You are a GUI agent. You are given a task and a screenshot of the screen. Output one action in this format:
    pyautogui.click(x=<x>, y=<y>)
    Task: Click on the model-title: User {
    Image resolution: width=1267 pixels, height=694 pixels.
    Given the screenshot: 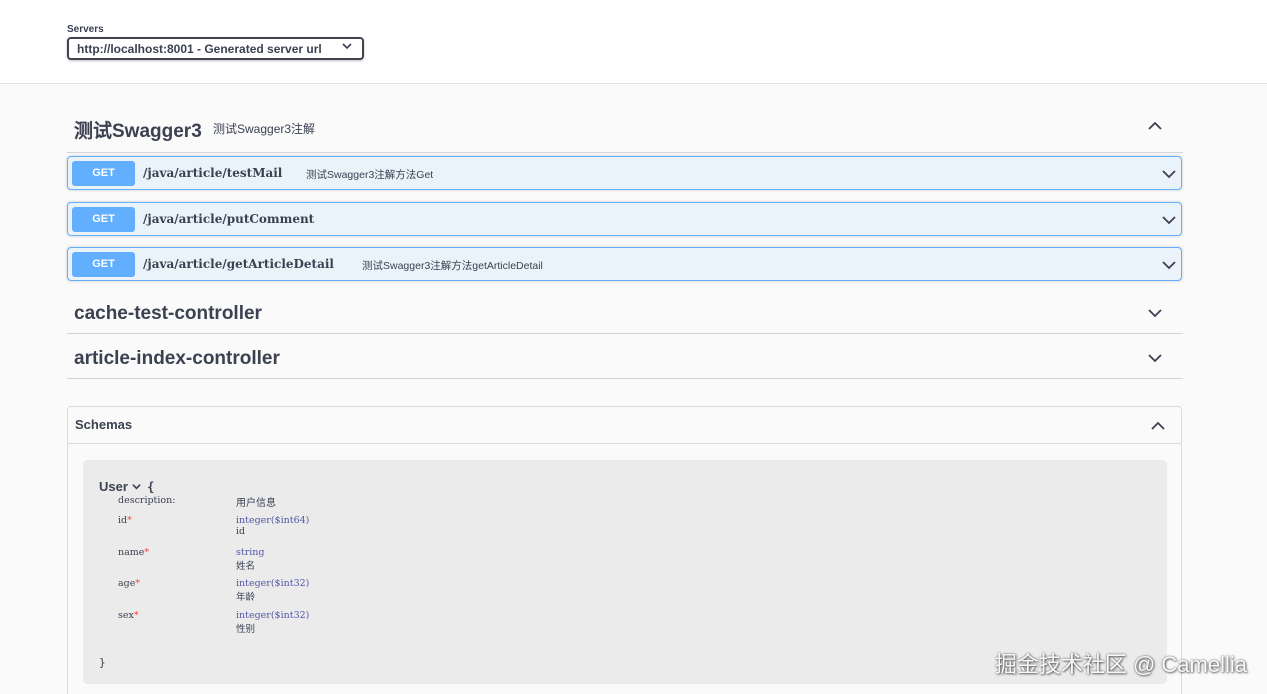 What is the action you would take?
    pyautogui.click(x=126, y=486)
    